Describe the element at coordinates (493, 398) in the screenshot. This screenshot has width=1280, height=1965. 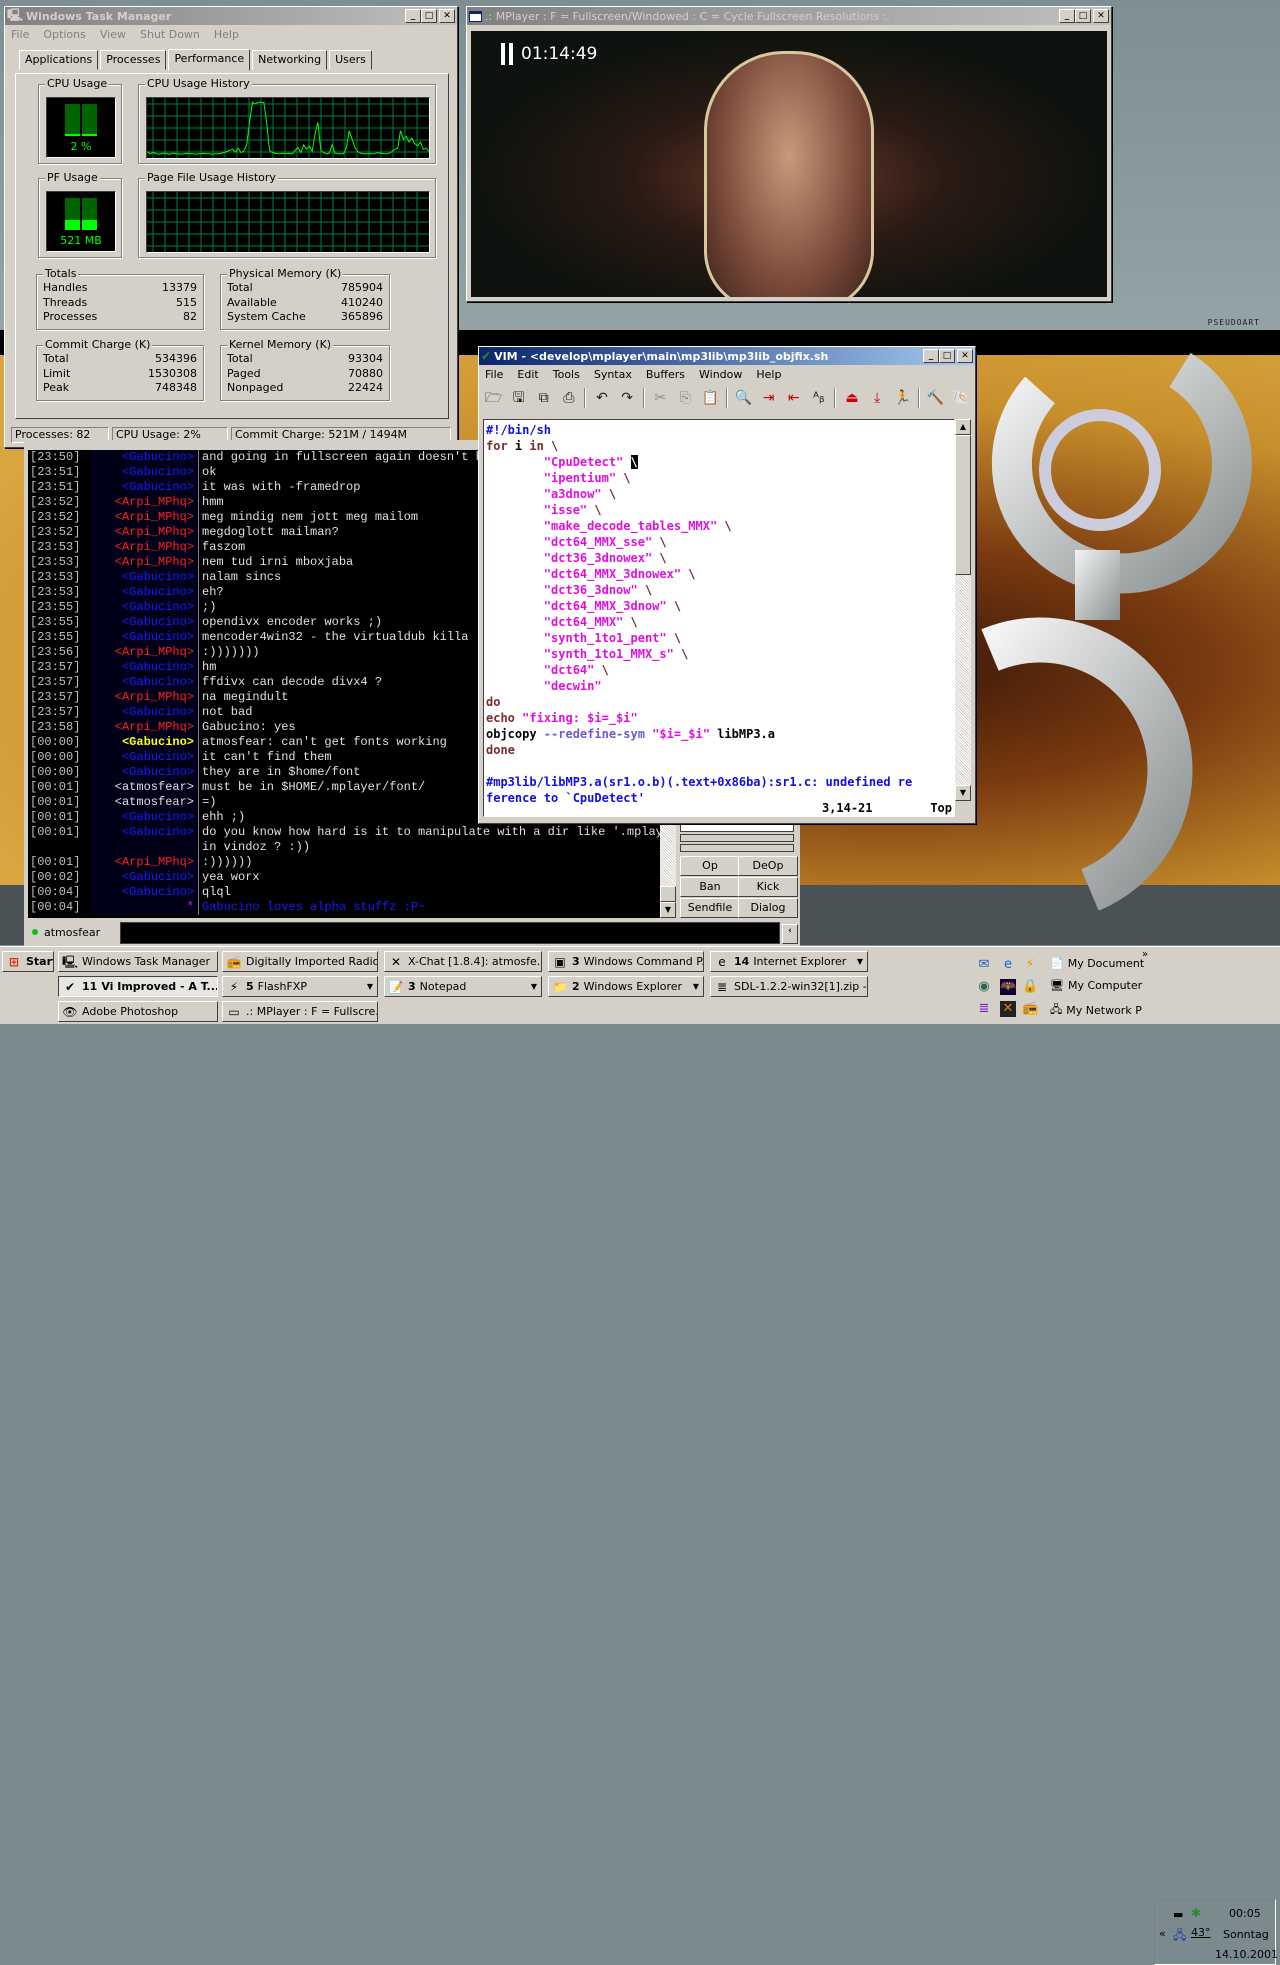
I see `open-icon: 🗁` at that location.